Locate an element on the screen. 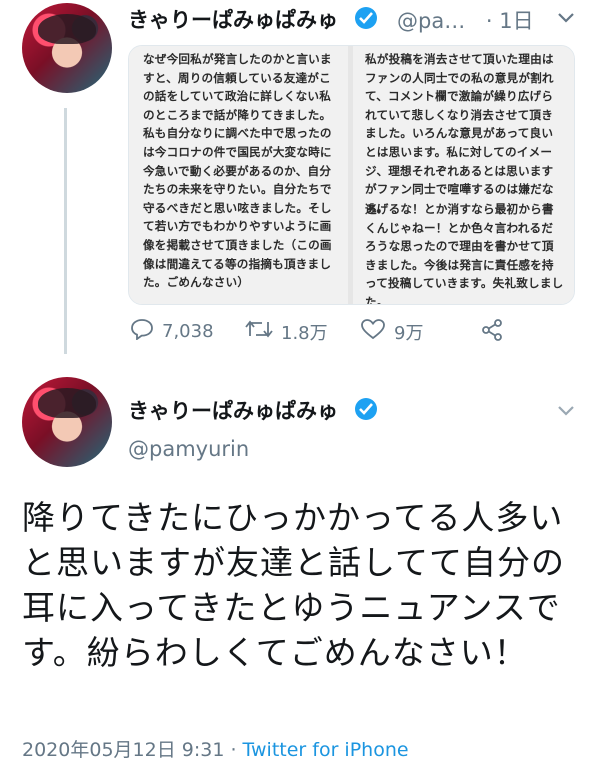 Image resolution: width=594 pixels, height=769 pixels. retweet-button: 1.8万 is located at coordinates (286, 331).